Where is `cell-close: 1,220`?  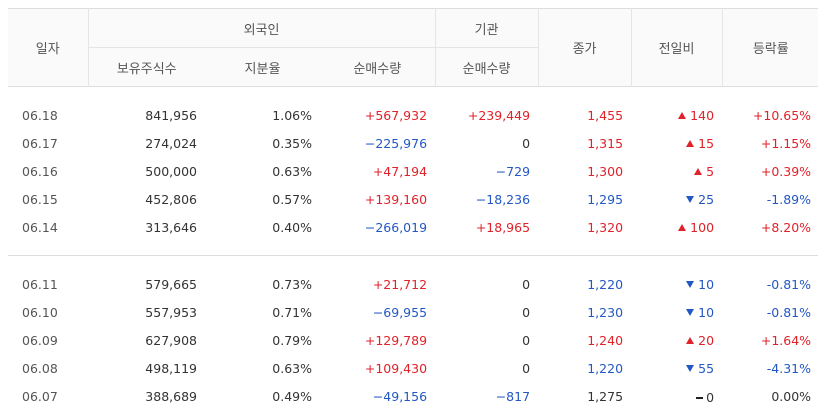 cell-close: 1,220 is located at coordinates (605, 368).